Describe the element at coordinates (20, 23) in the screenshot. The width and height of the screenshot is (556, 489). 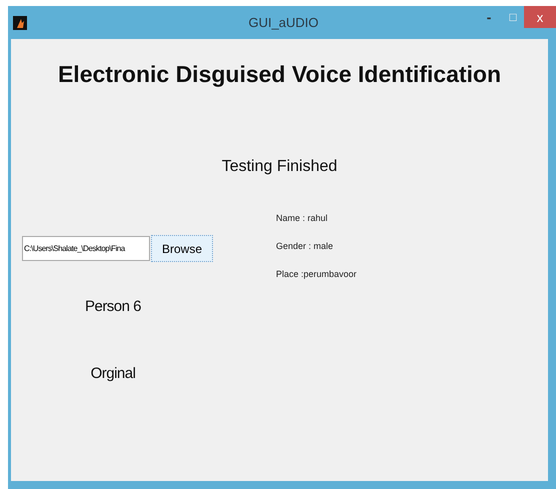
I see `flame-icon` at that location.